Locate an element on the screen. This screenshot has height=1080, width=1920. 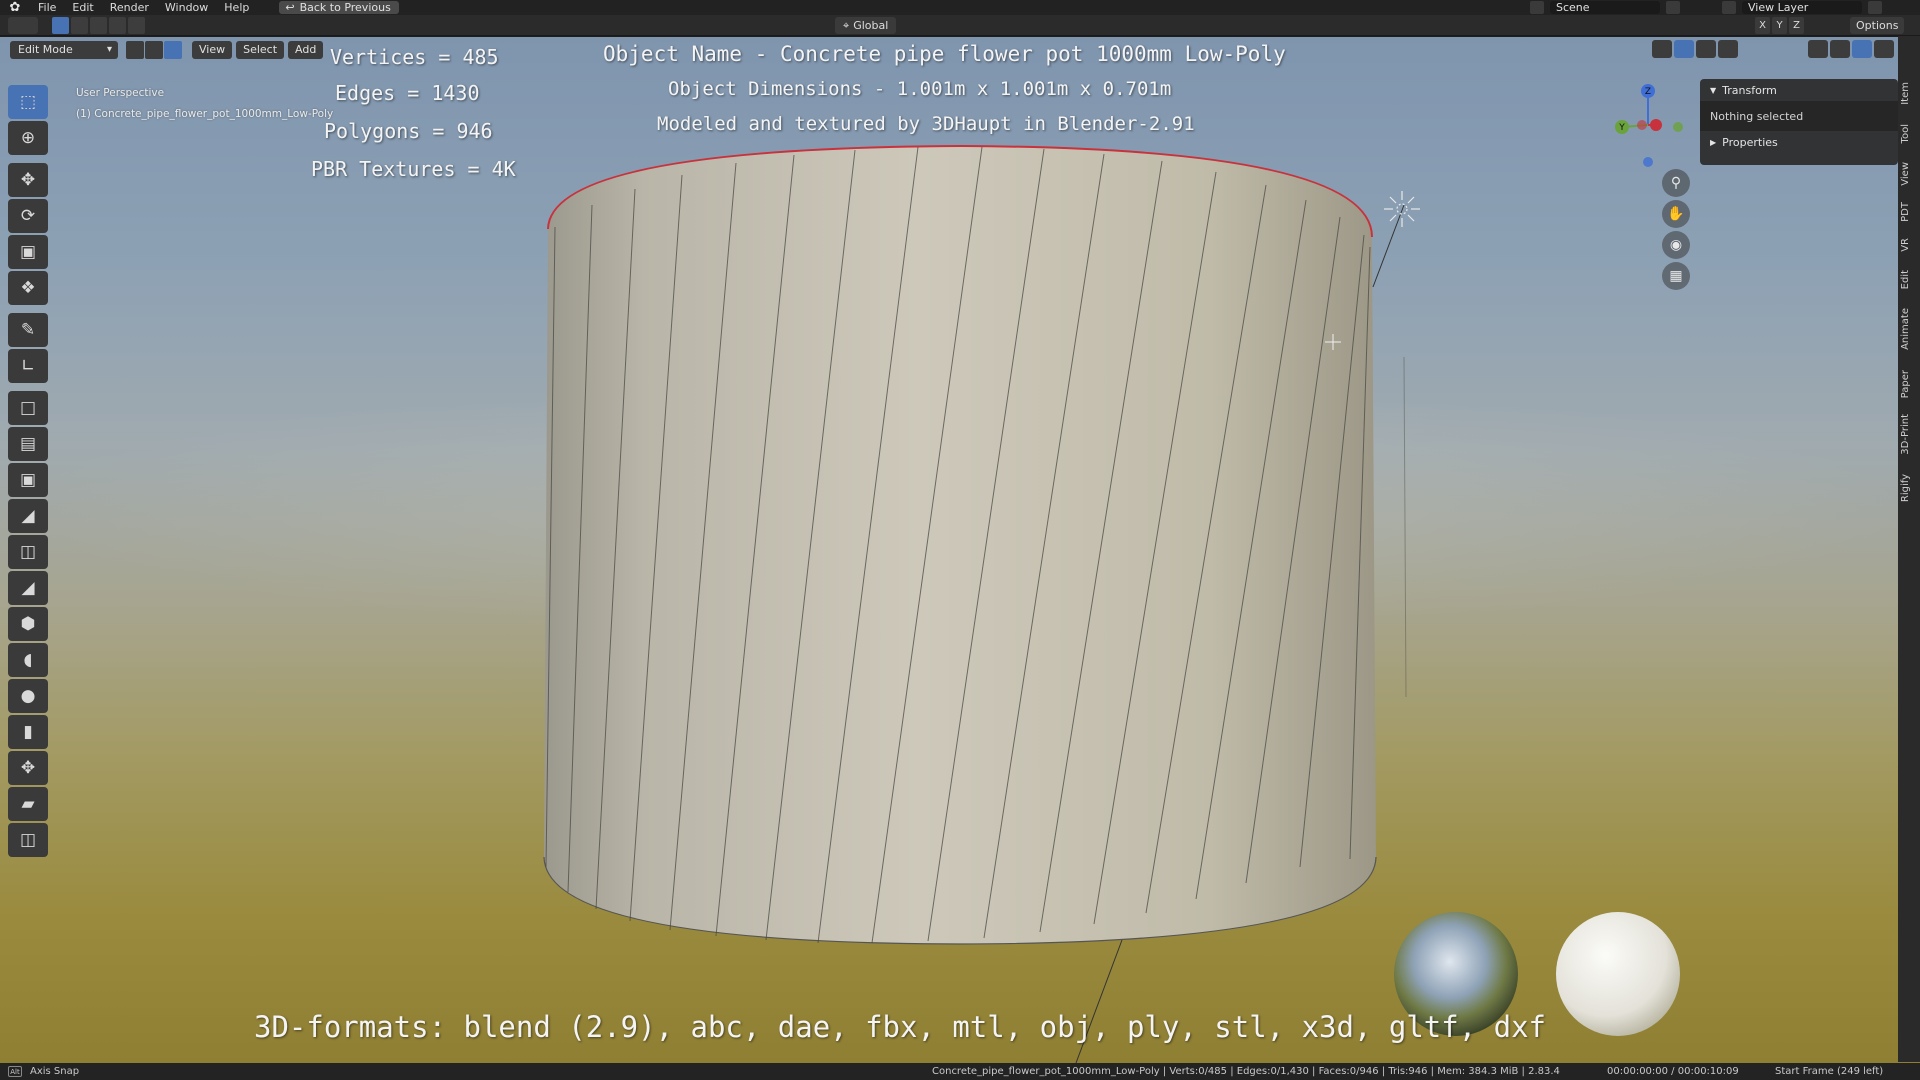
view-layer-selector: View Layer is located at coordinates (1820, 7).